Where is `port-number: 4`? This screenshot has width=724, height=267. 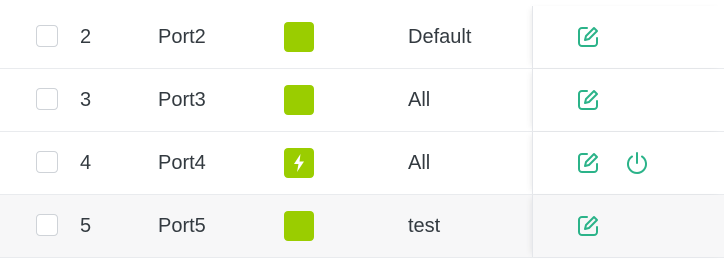 port-number: 4 is located at coordinates (86, 162).